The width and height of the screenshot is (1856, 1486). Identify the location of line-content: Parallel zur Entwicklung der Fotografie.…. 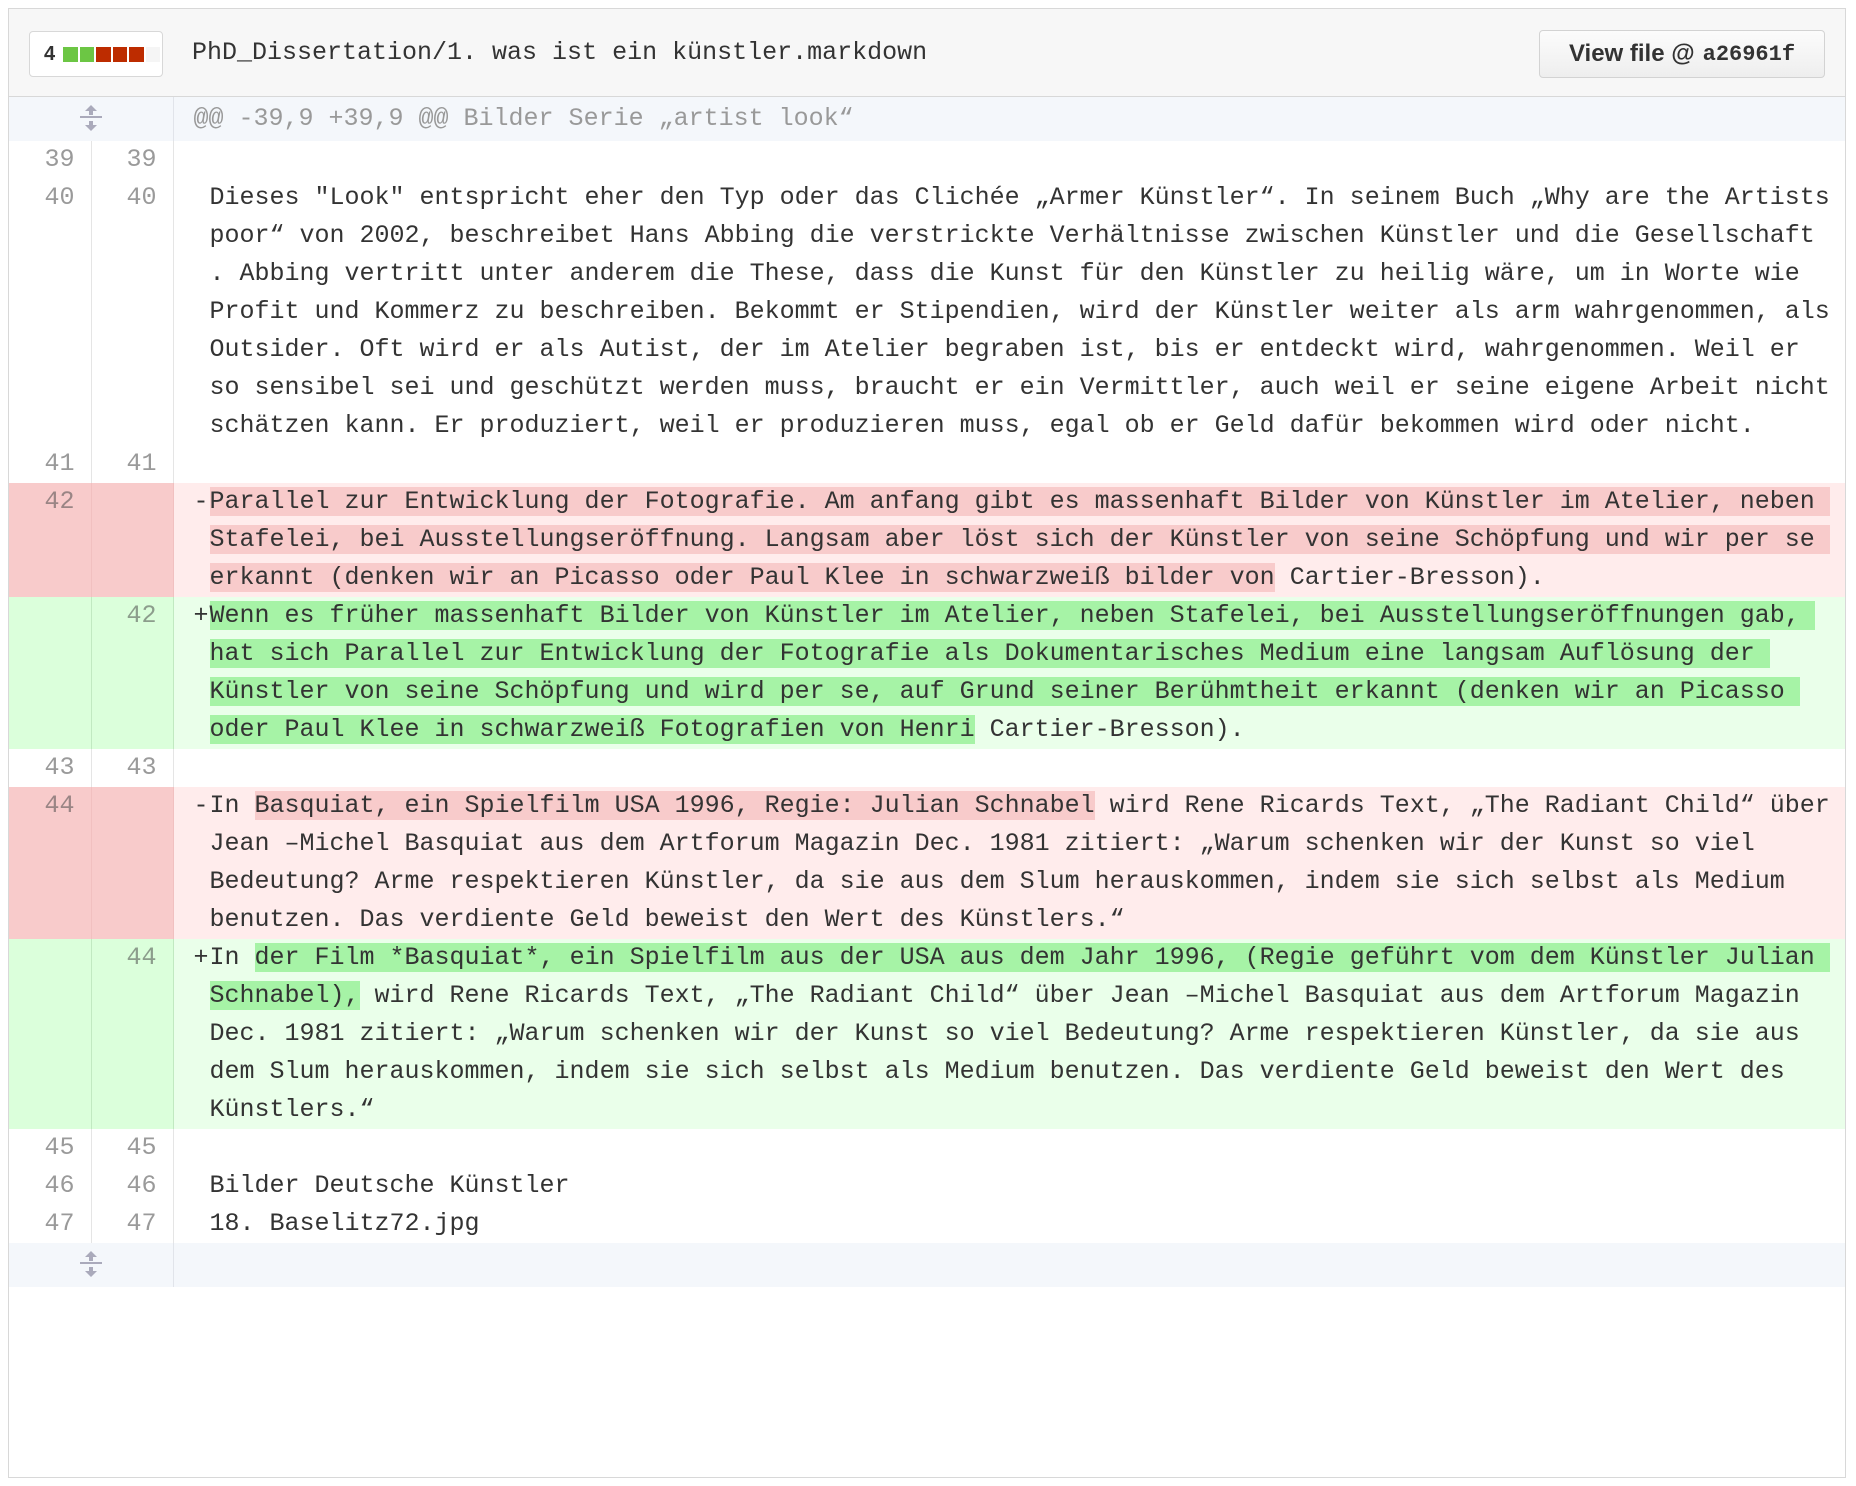
(1021, 540).